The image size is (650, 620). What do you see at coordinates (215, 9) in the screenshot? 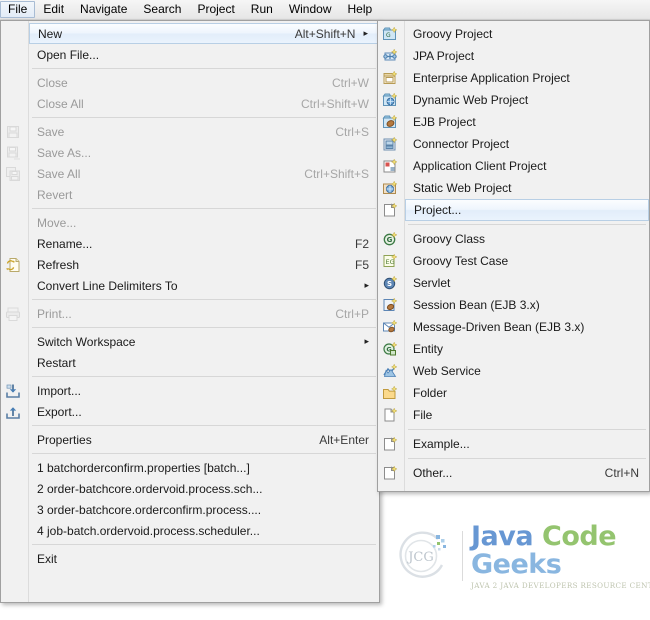
I see `menubar-item-project: Project` at bounding box center [215, 9].